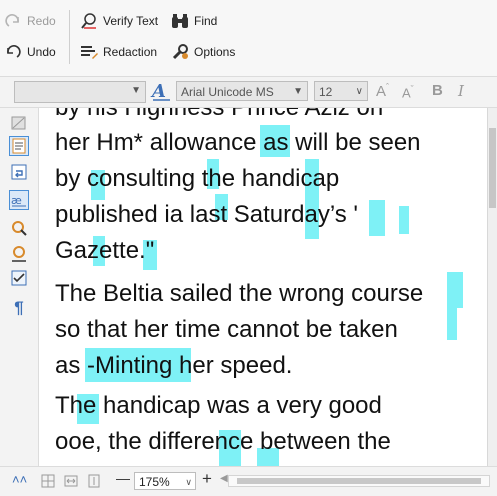  I want to click on style-select: ▼, so click(80, 92).